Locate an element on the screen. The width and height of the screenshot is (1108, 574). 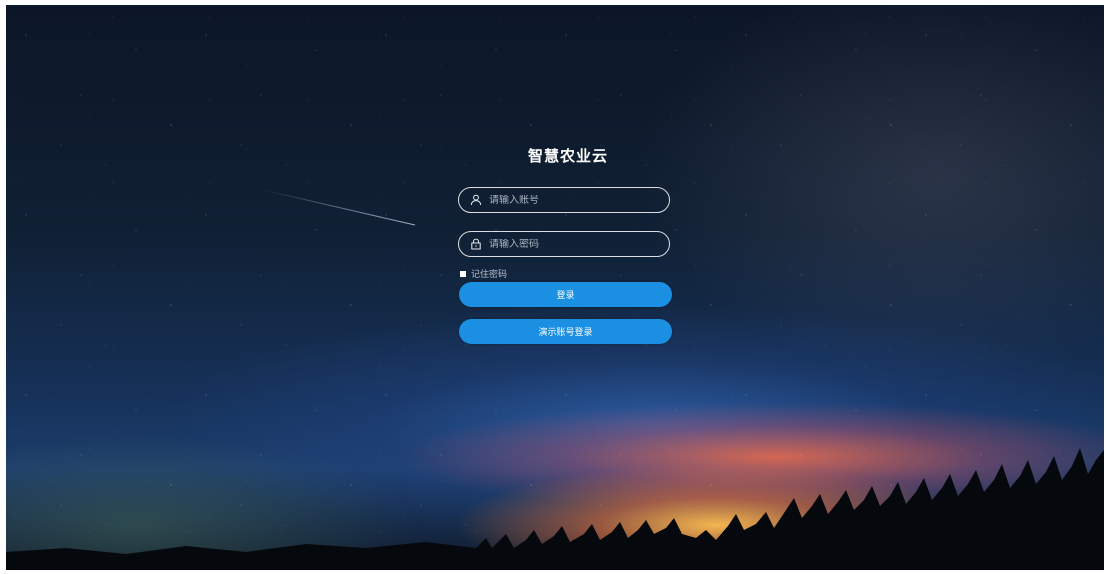
username-field is located at coordinates (564, 200).